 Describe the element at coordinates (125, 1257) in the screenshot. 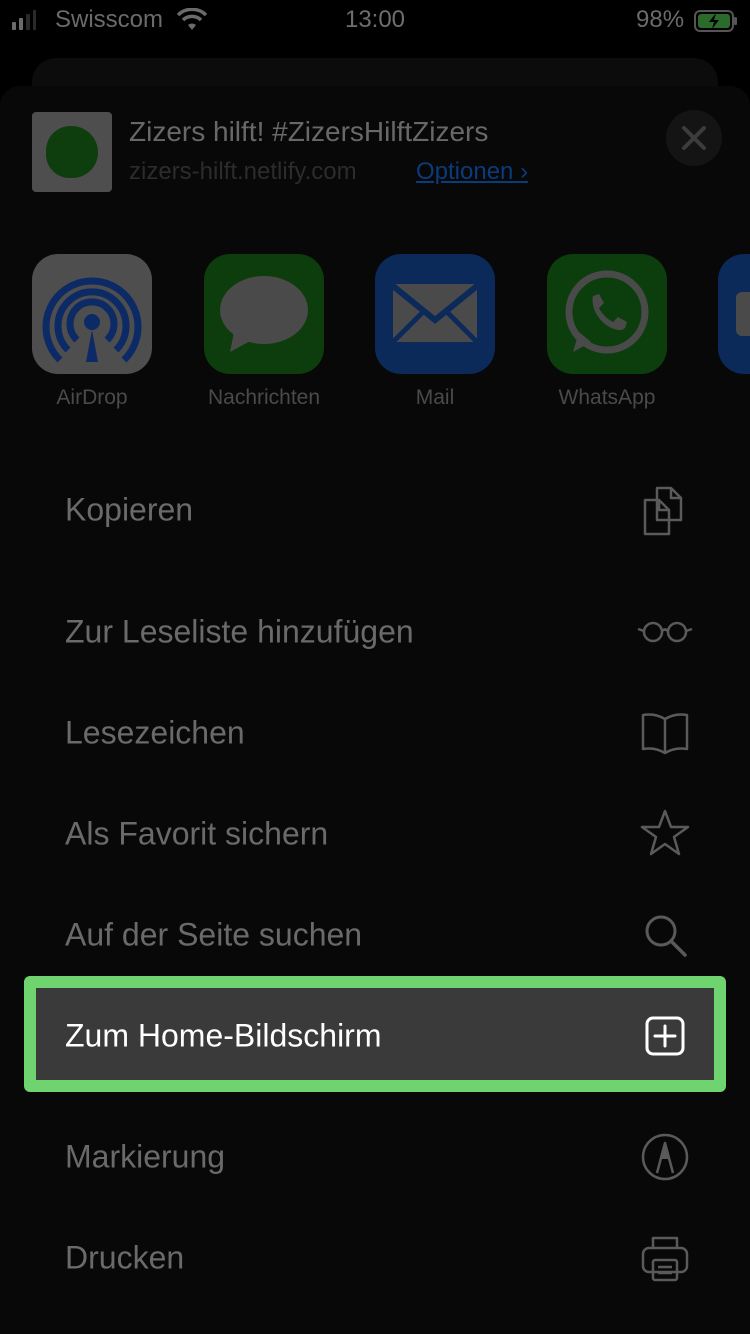

I see `action-label: Drucken` at that location.